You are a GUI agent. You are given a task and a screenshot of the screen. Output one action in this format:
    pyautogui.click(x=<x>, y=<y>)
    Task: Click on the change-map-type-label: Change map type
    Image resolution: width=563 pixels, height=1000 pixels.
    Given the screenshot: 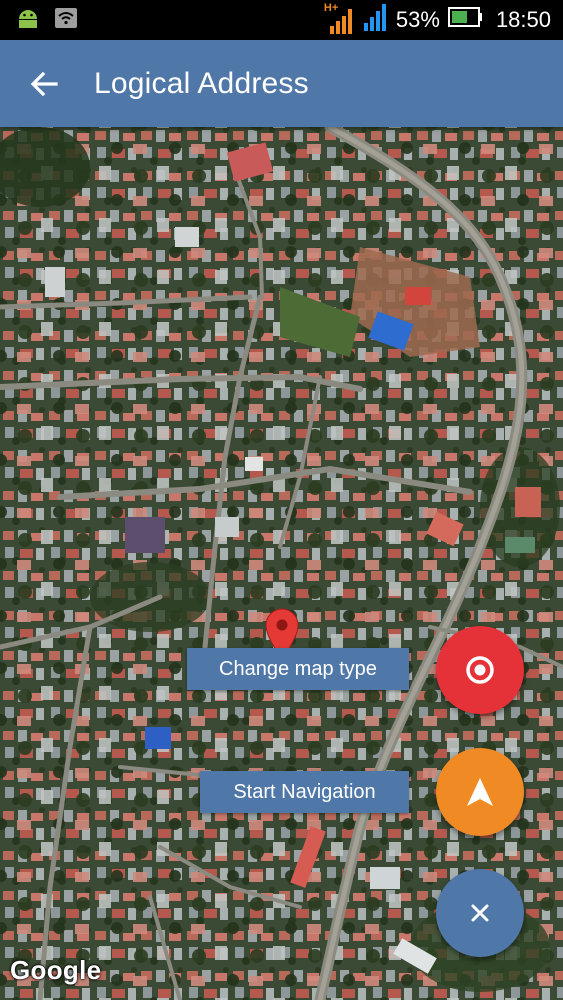 What is the action you would take?
    pyautogui.click(x=298, y=669)
    